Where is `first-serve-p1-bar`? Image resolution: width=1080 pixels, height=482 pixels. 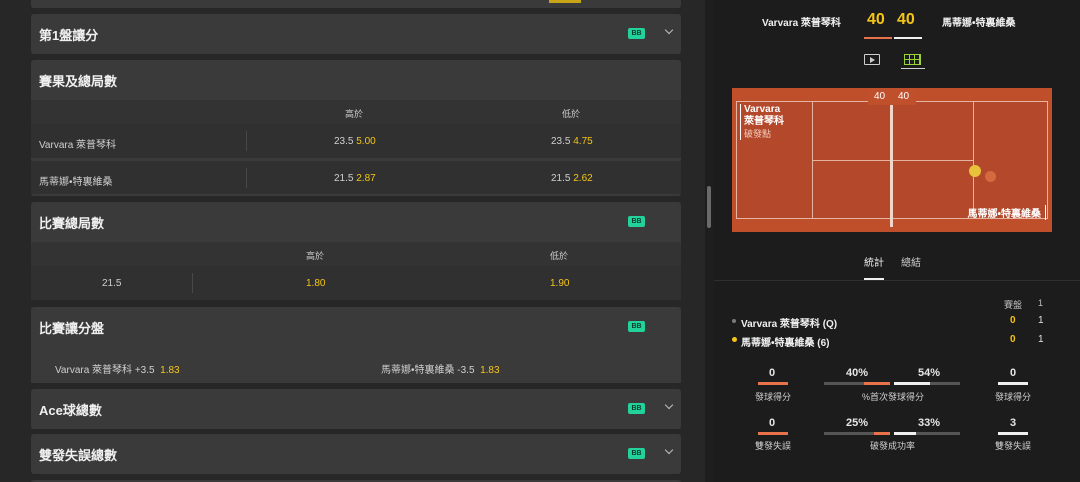
first-serve-p1-bar is located at coordinates (857, 383).